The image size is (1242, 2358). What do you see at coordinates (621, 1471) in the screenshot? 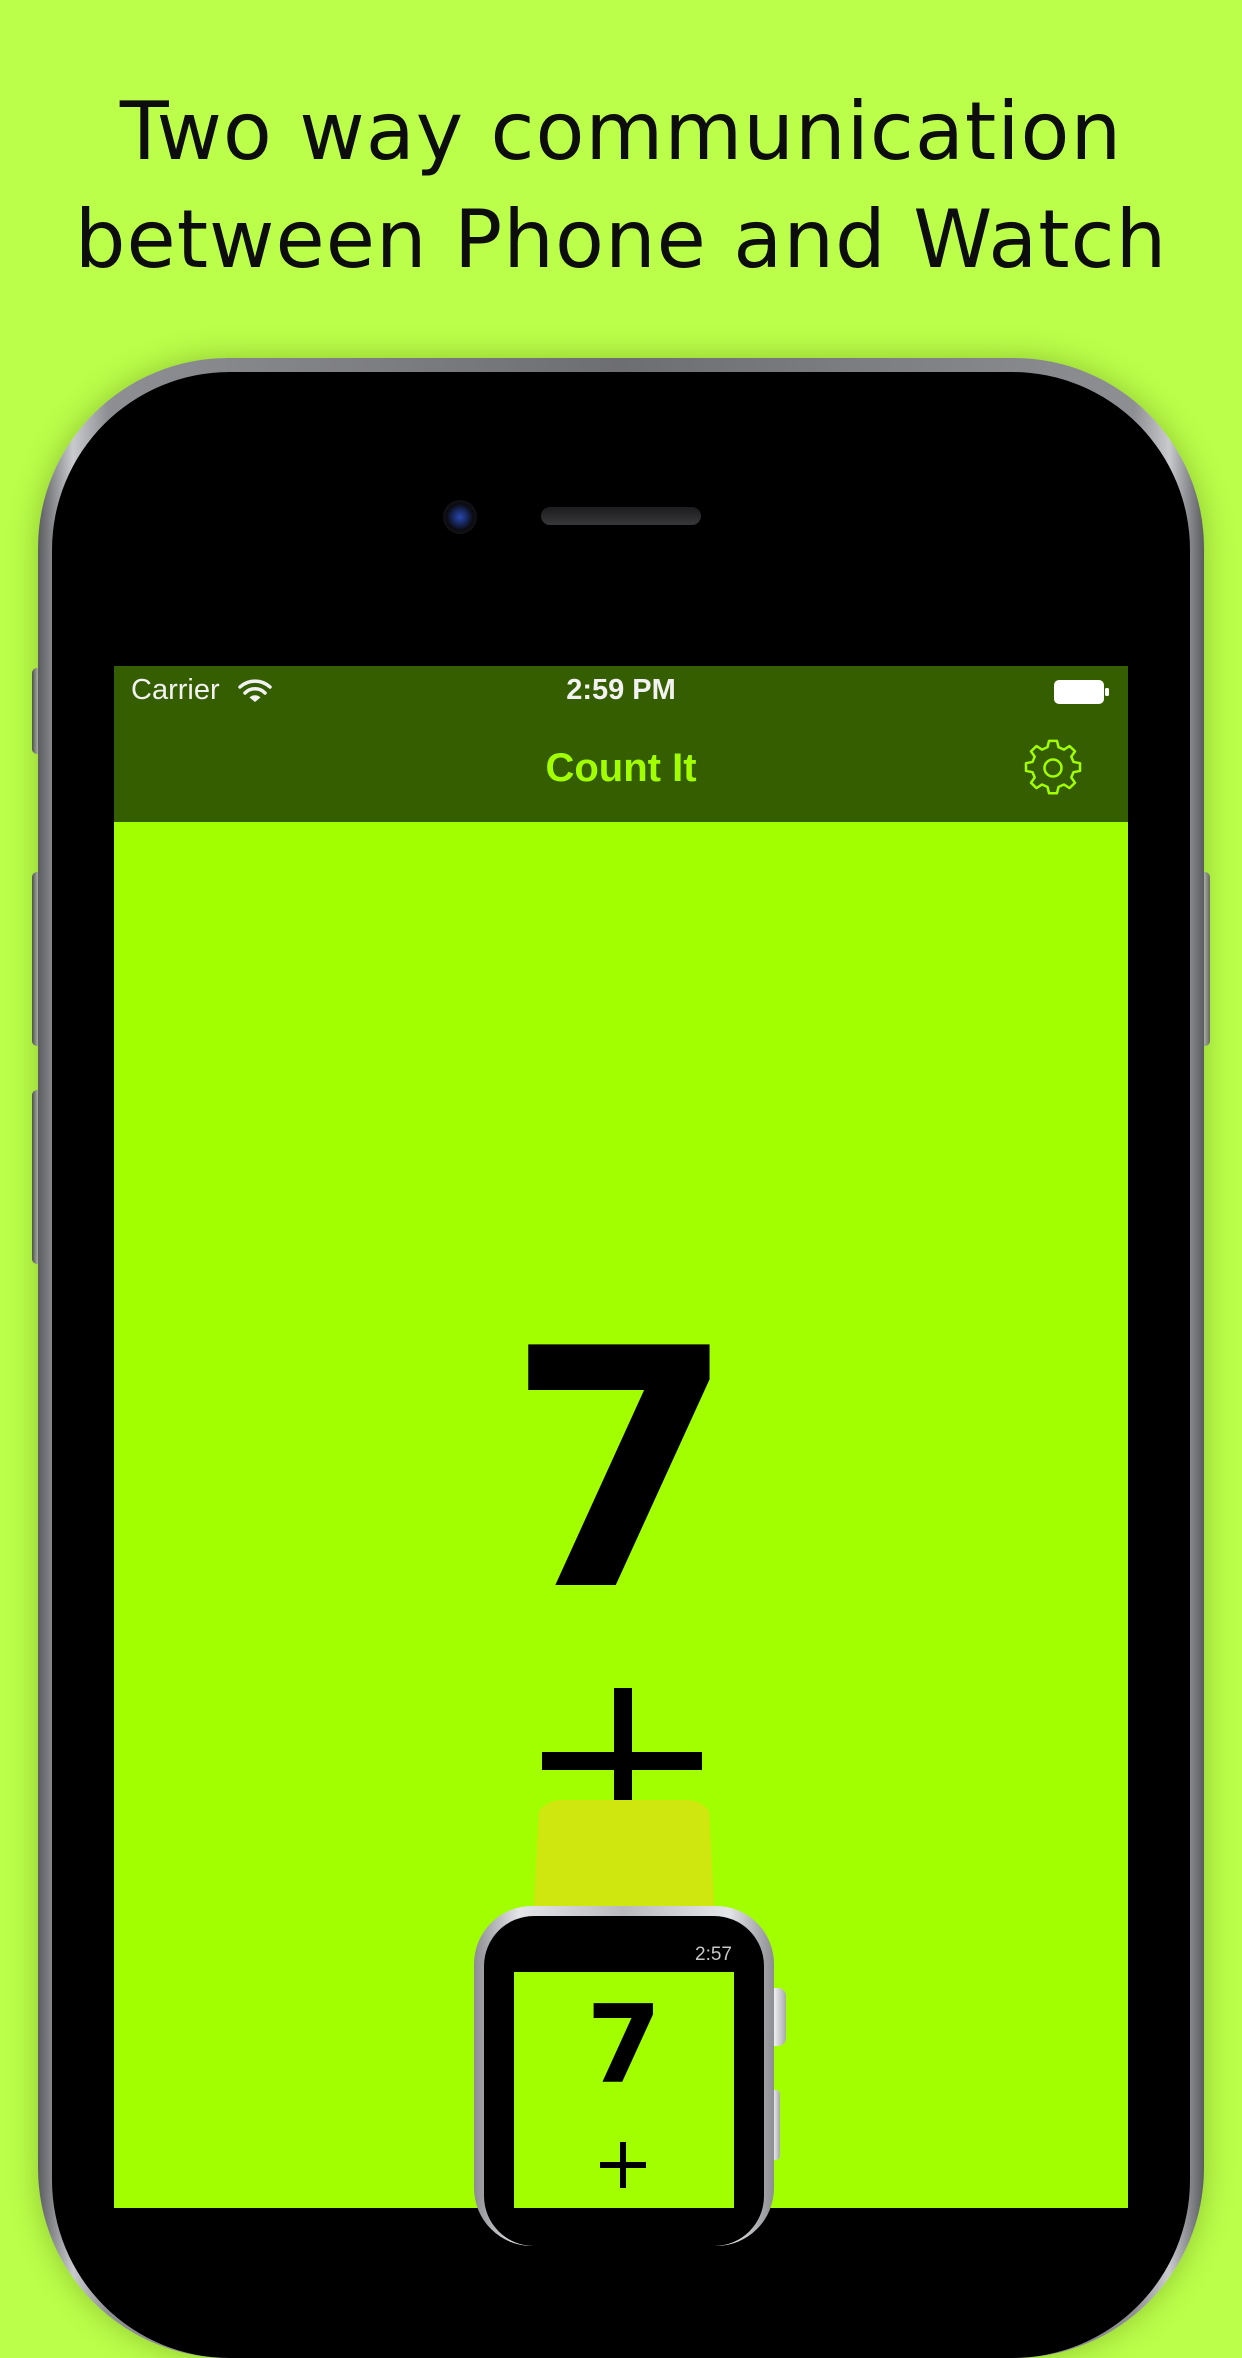
I see `count-value: 7` at bounding box center [621, 1471].